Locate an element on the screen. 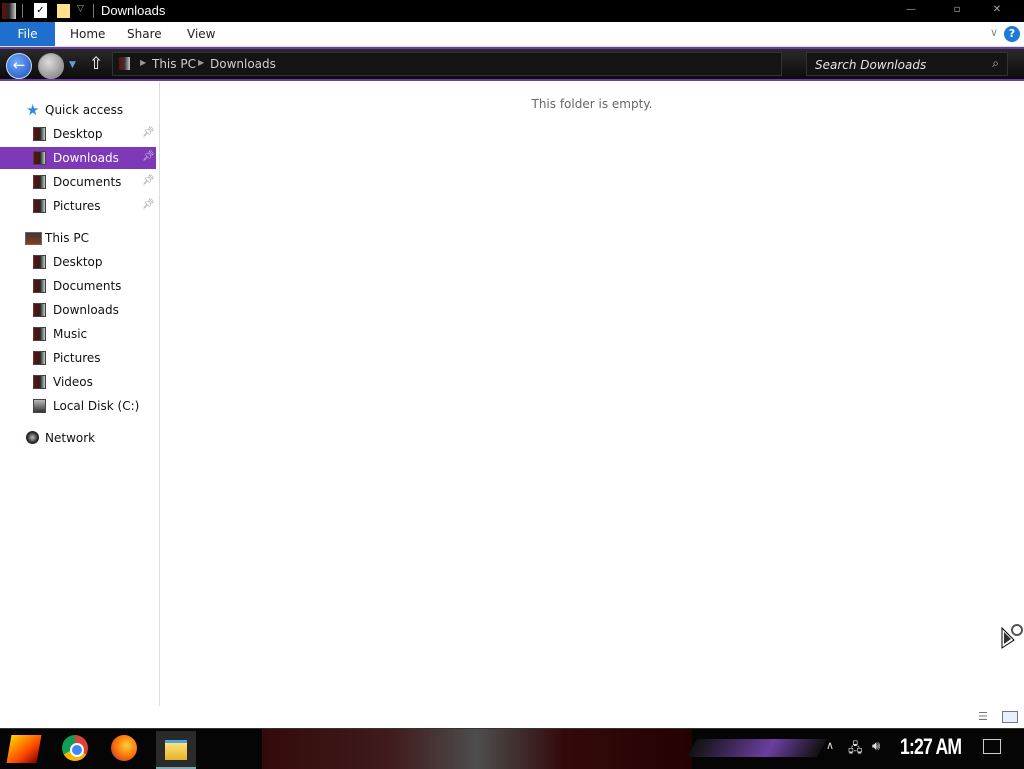 This screenshot has width=1024, height=769. sidebar-item-pc-videos: Videos is located at coordinates (78, 382).